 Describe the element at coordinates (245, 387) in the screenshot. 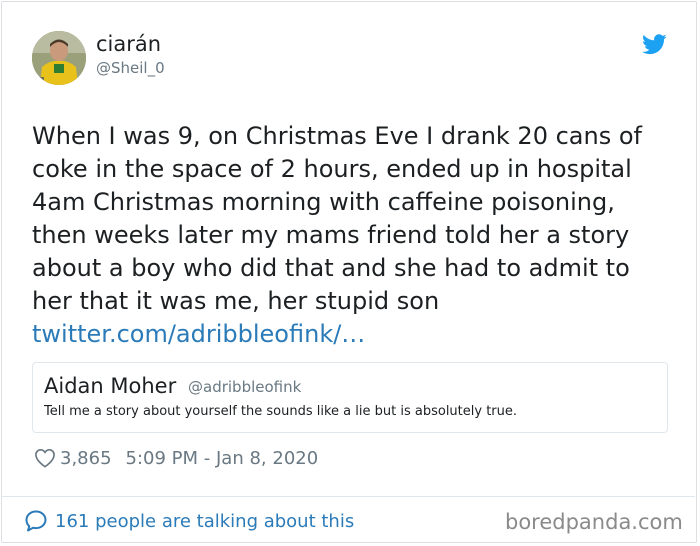

I see `quoted-tweet-handle: @adribbleofink` at that location.